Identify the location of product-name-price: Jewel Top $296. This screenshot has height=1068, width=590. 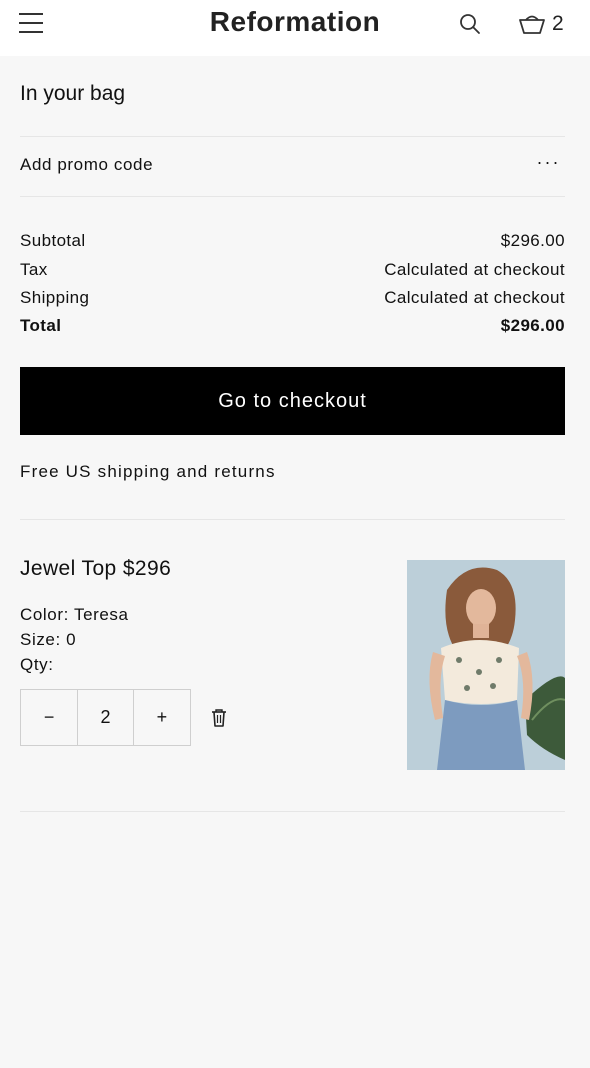
(95, 569).